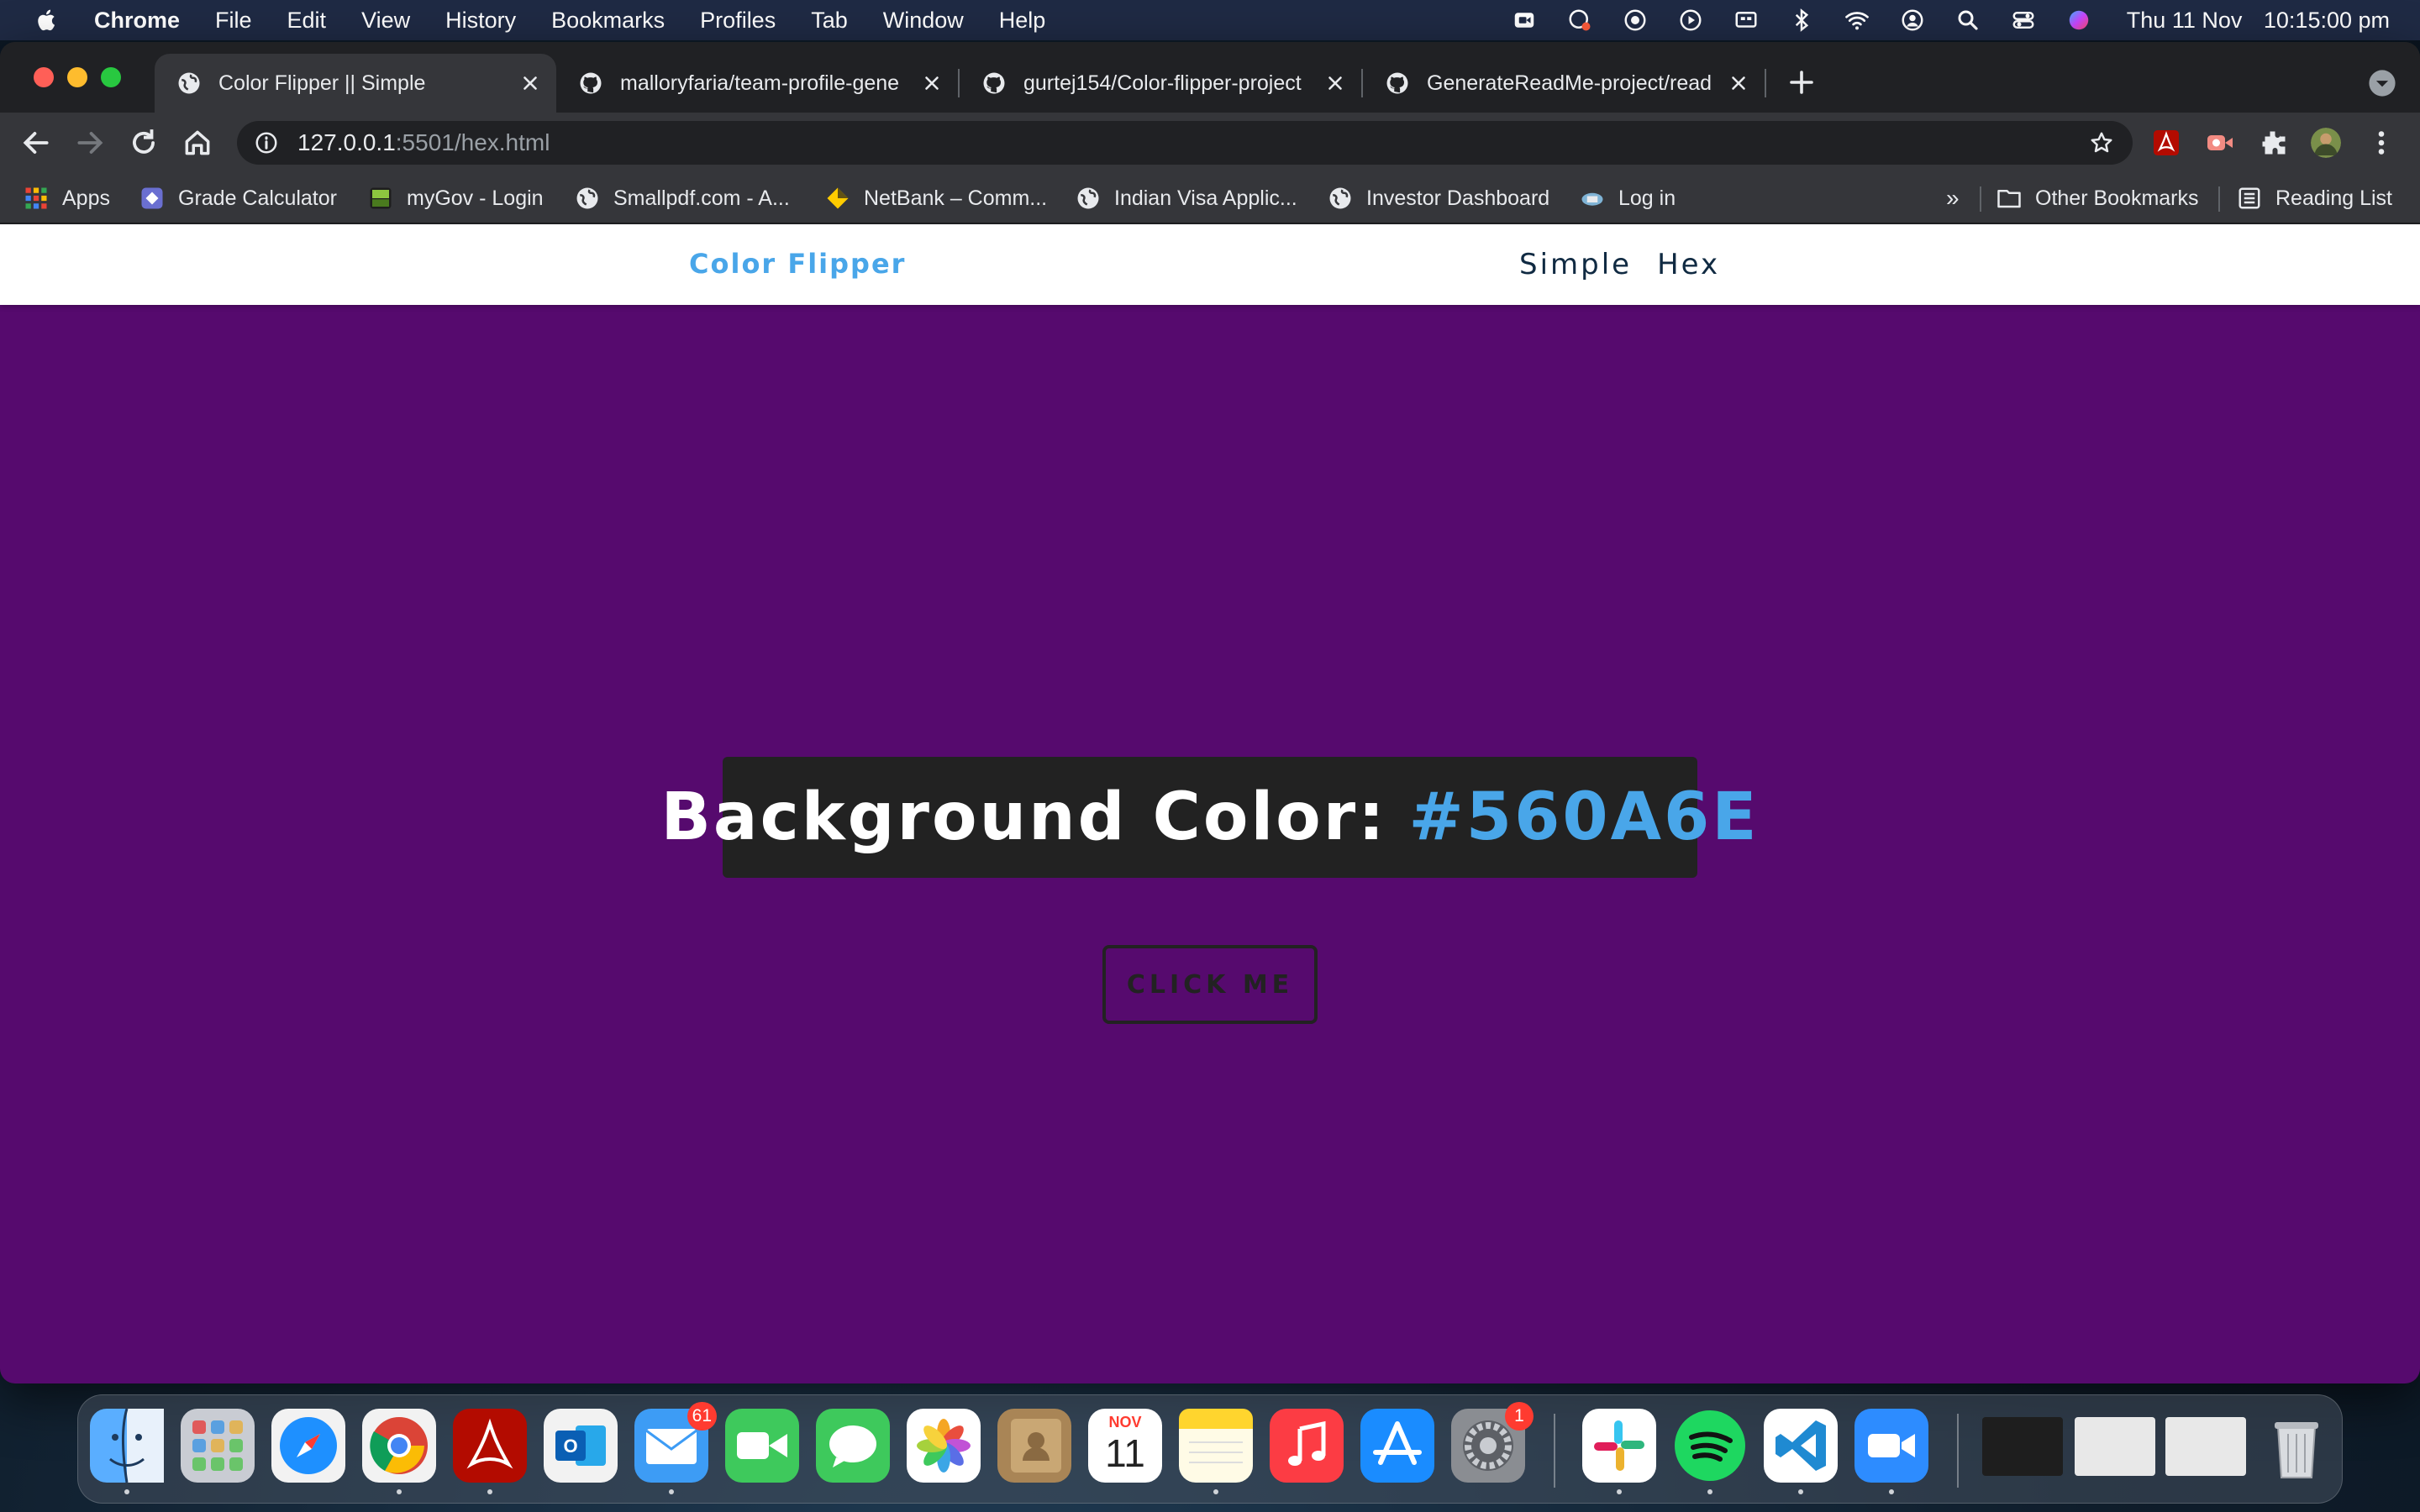  Describe the element at coordinates (90, 143) in the screenshot. I see `forward-arrow-icon` at that location.